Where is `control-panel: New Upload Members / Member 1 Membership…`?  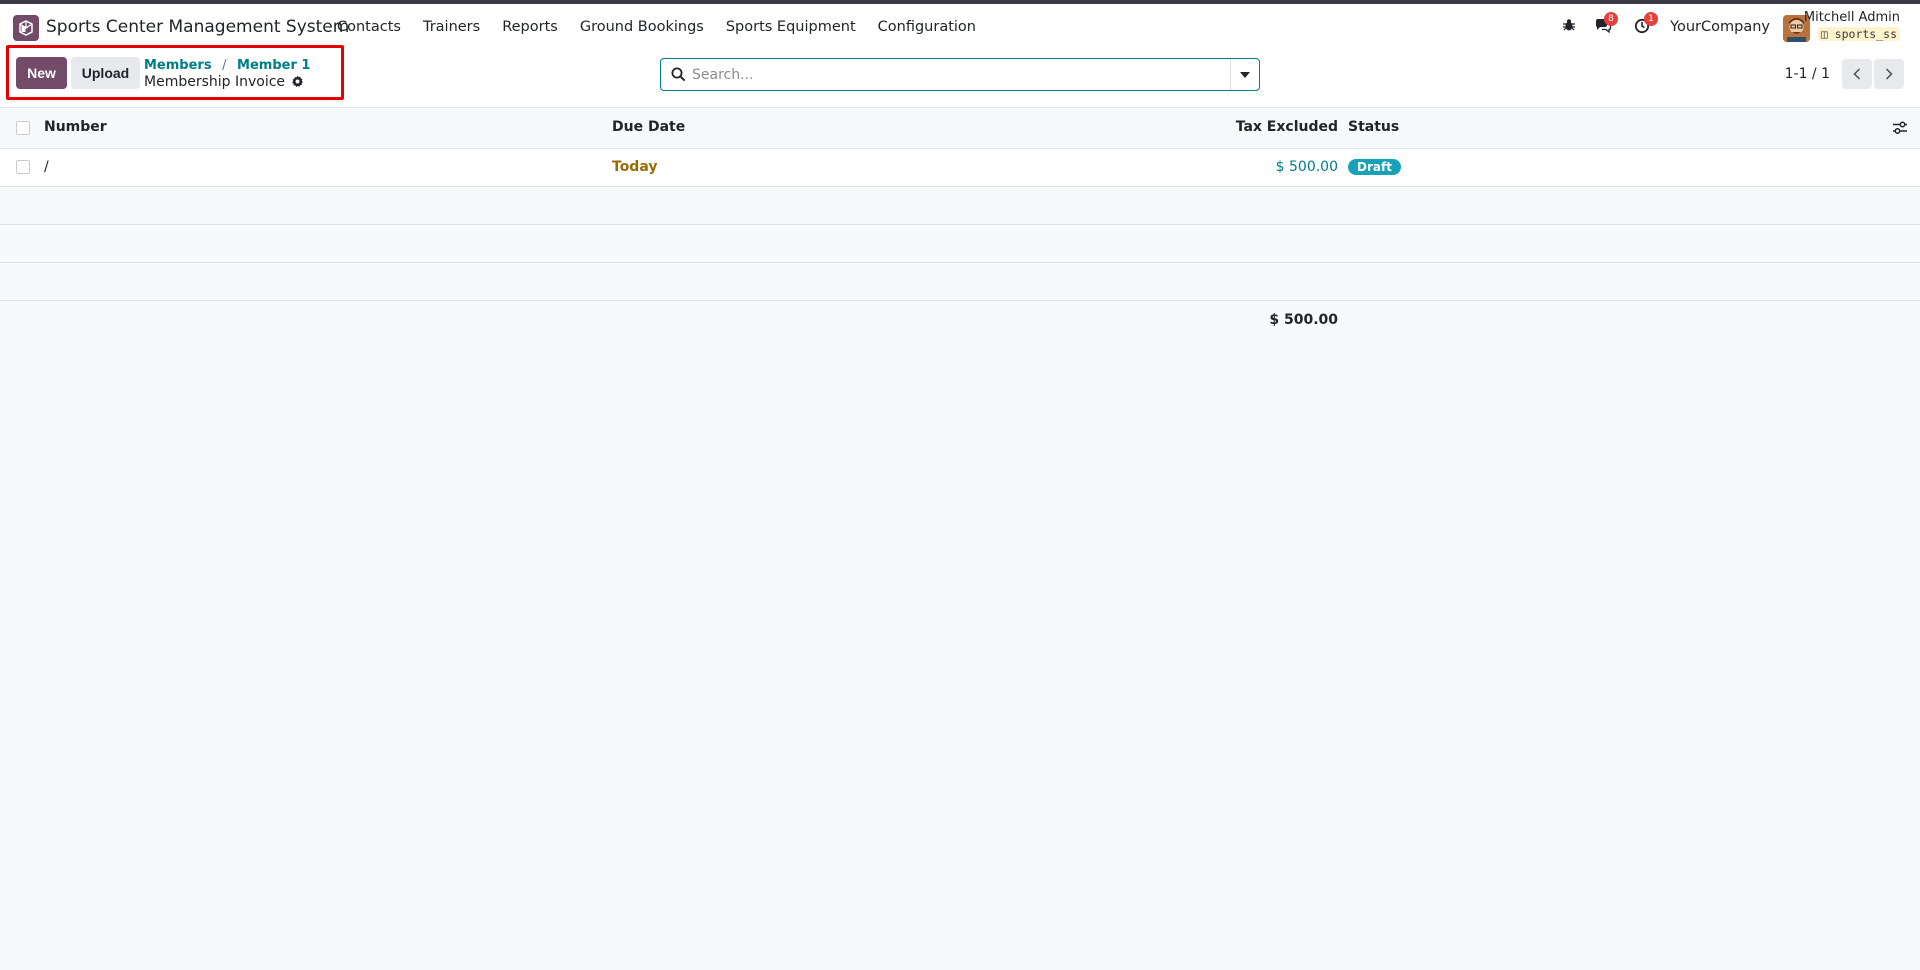 control-panel: New Upload Members / Member 1 Membership… is located at coordinates (960, 79).